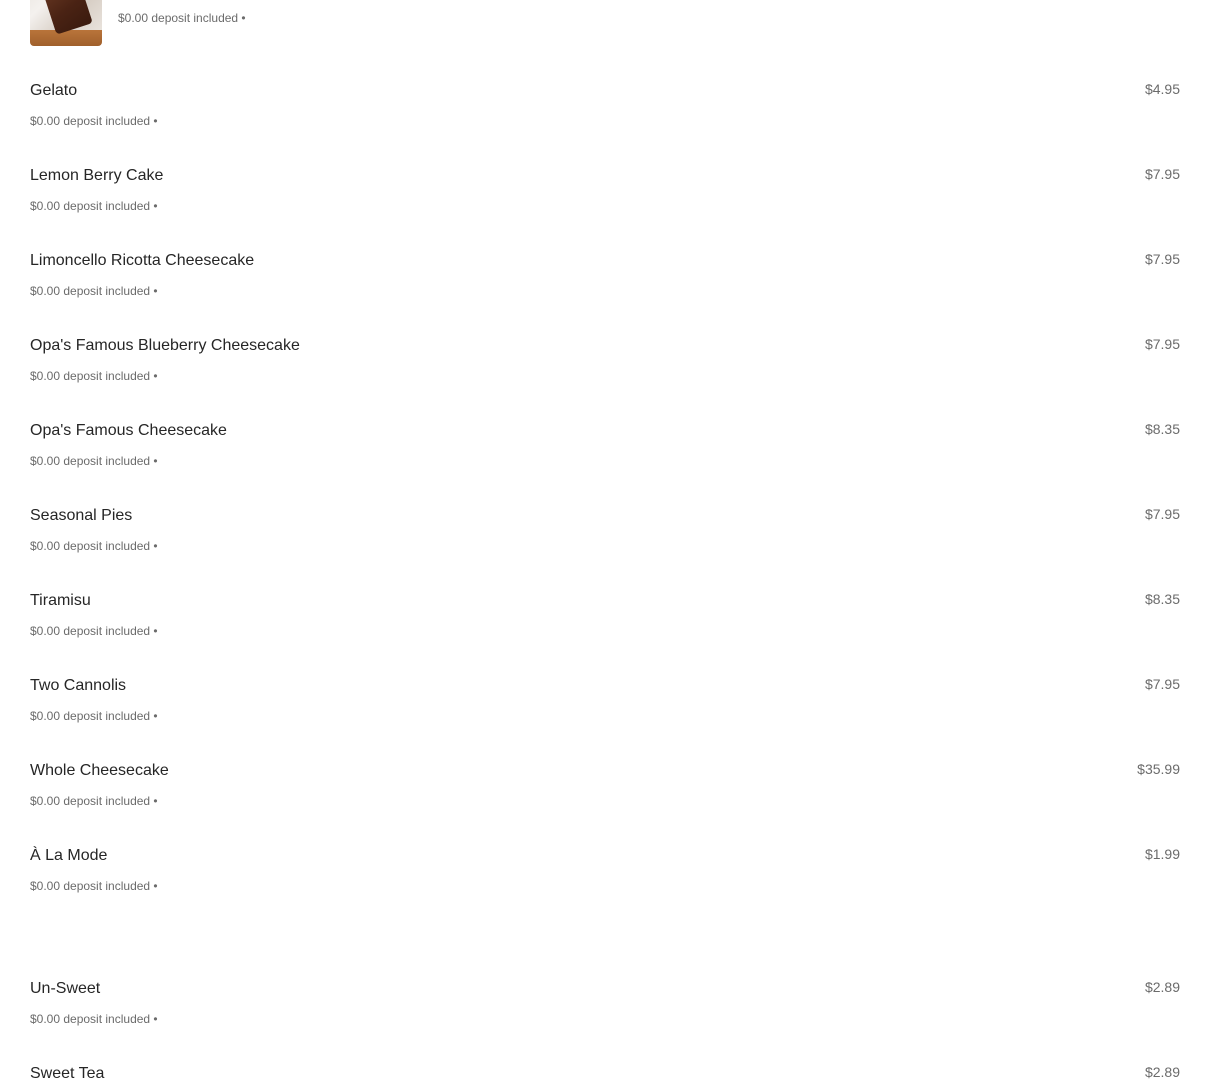 Image resolution: width=1210 pixels, height=1090 pixels. Describe the element at coordinates (605, 1009) in the screenshot. I see `menu-item: Un-Sweet $0.00 deposit included • $2.89` at that location.